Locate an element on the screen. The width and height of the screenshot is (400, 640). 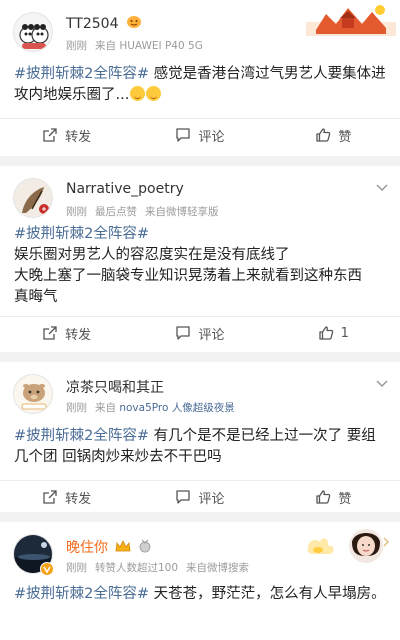
username: 凉茶只喝和其正 is located at coordinates (115, 387).